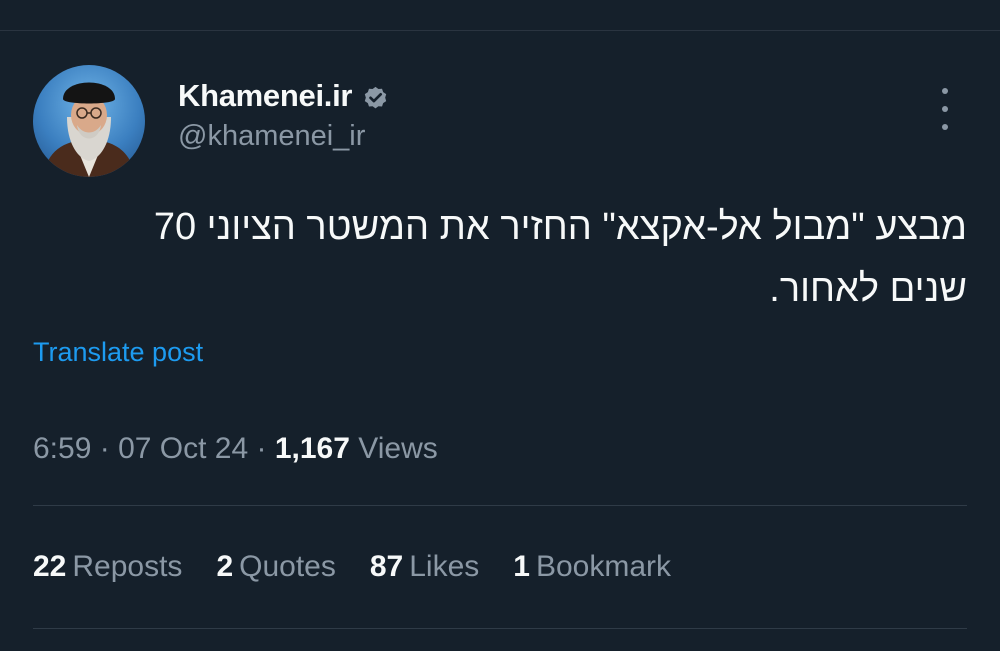  What do you see at coordinates (603, 566) in the screenshot?
I see `bookmarks-label: Bookmark` at bounding box center [603, 566].